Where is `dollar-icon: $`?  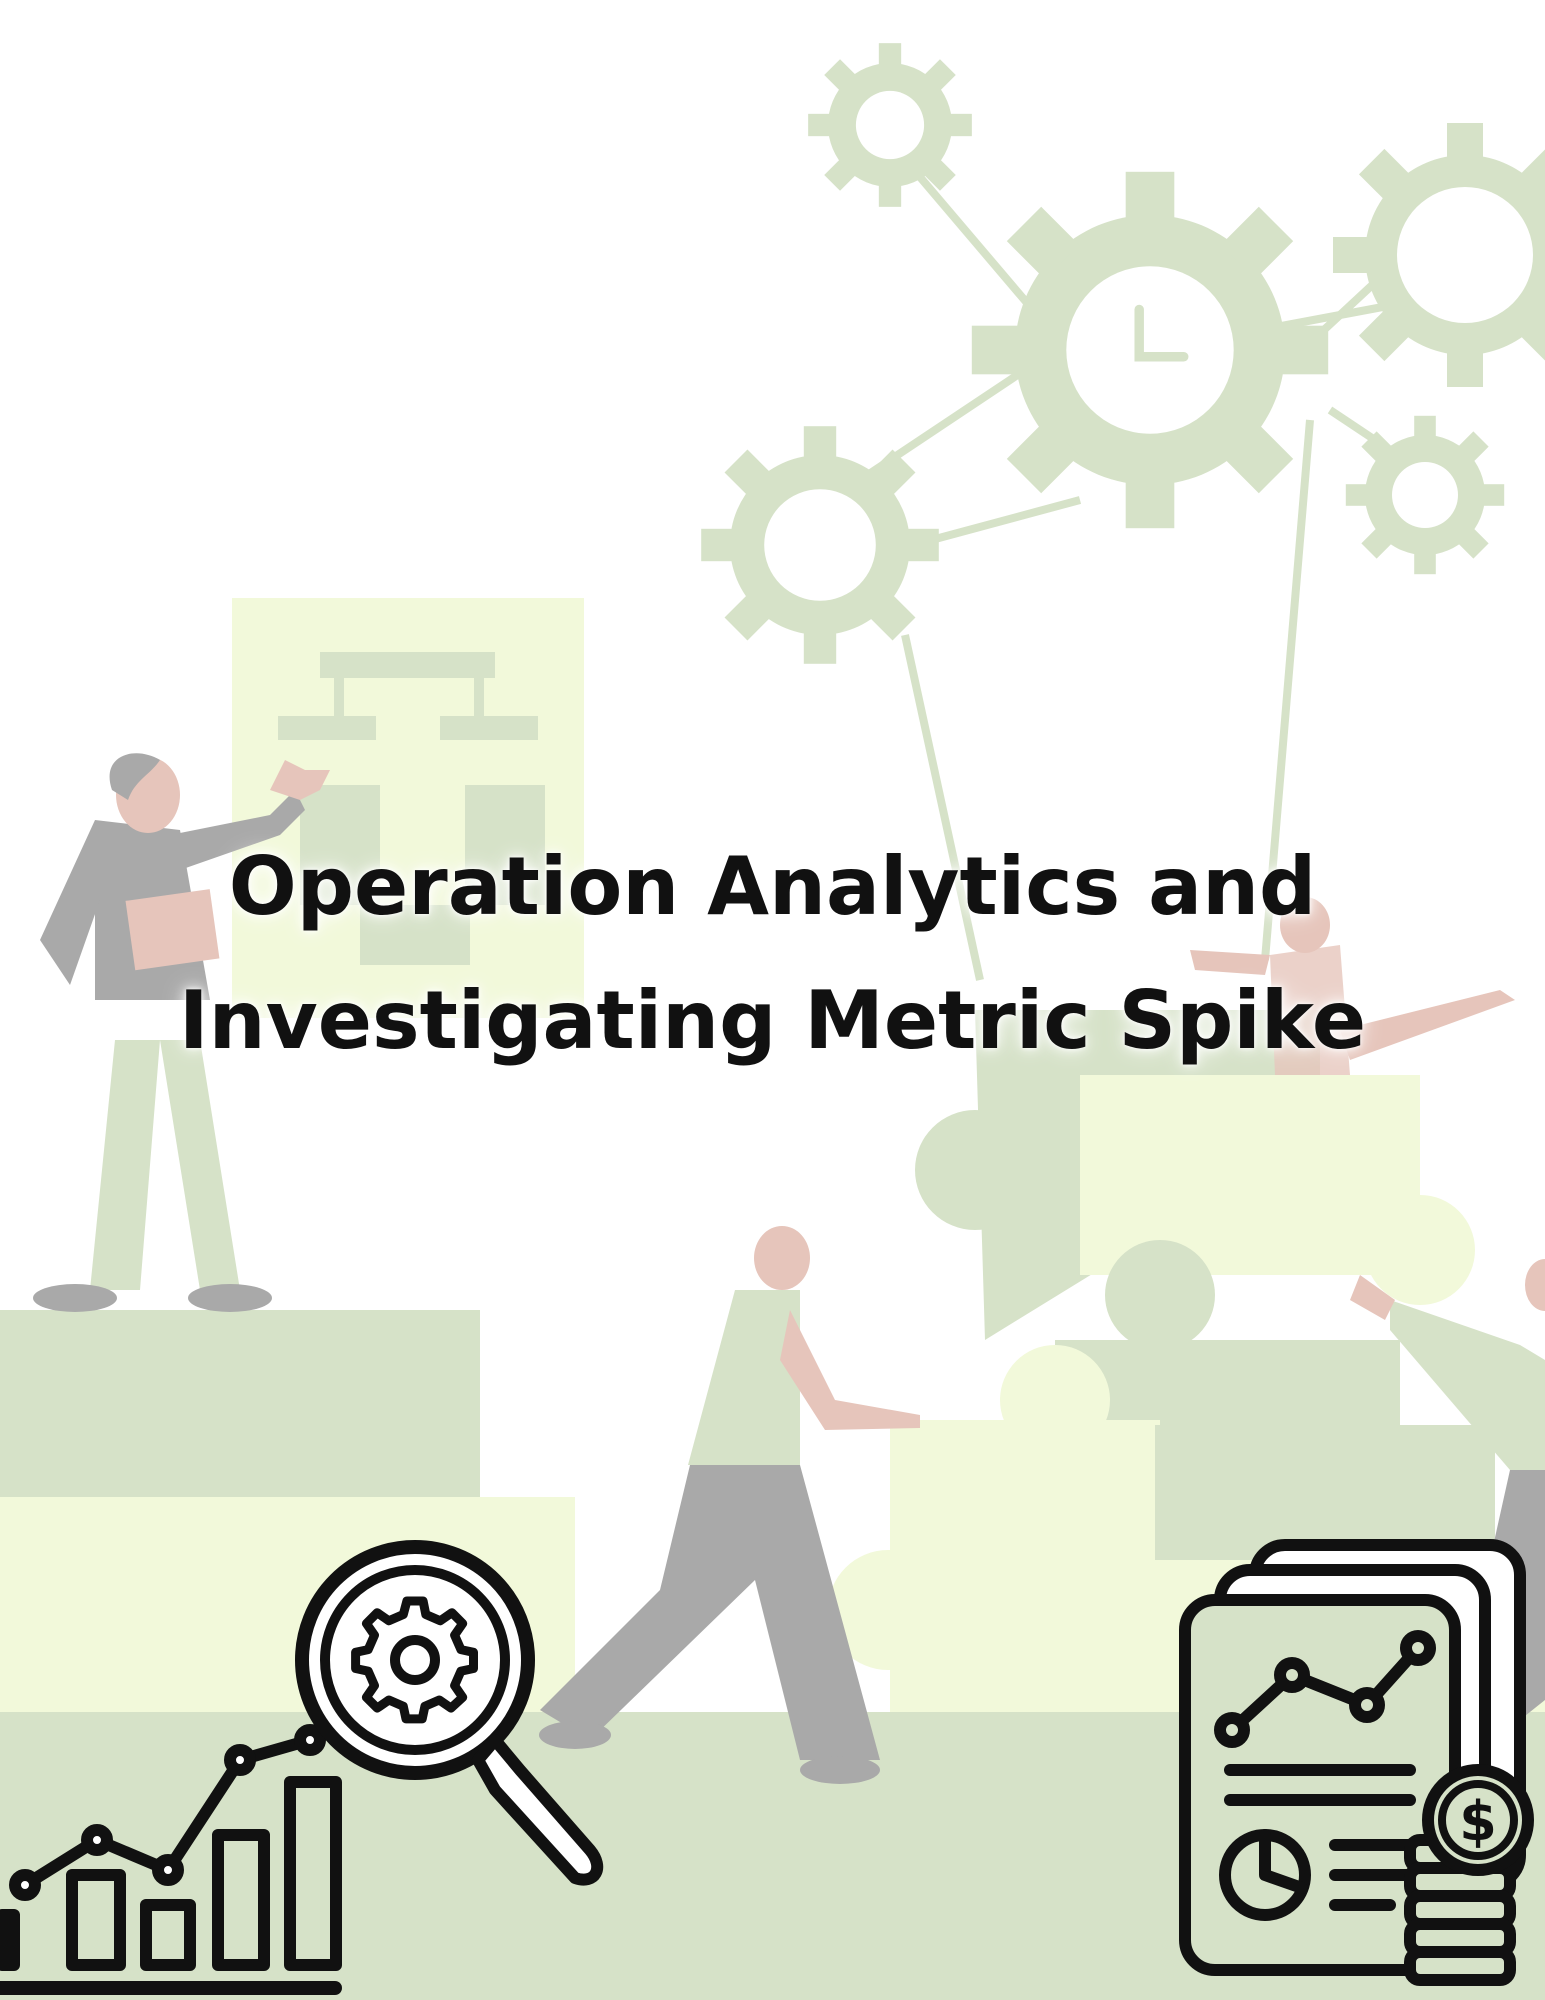 dollar-icon: $ is located at coordinates (1478, 1821).